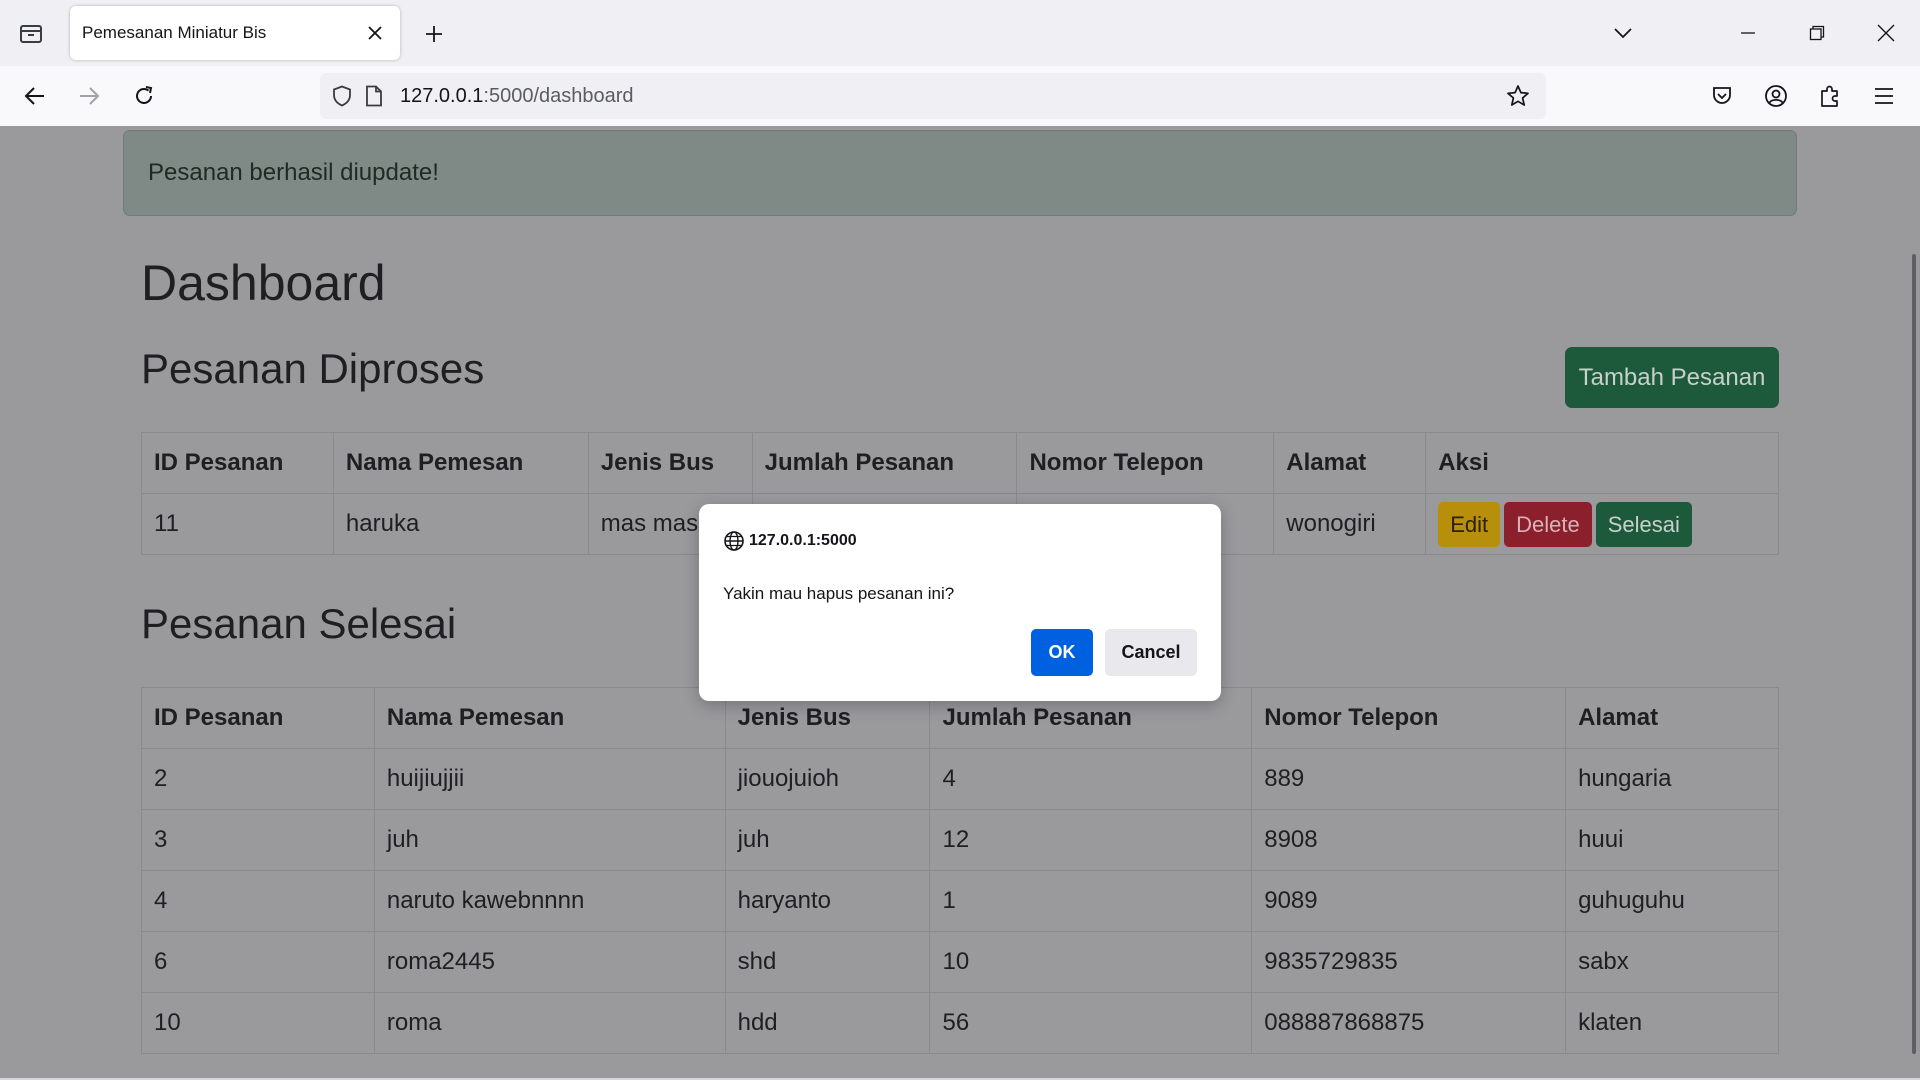  Describe the element at coordinates (549, 840) in the screenshot. I see `cell-customer-name: juh` at that location.